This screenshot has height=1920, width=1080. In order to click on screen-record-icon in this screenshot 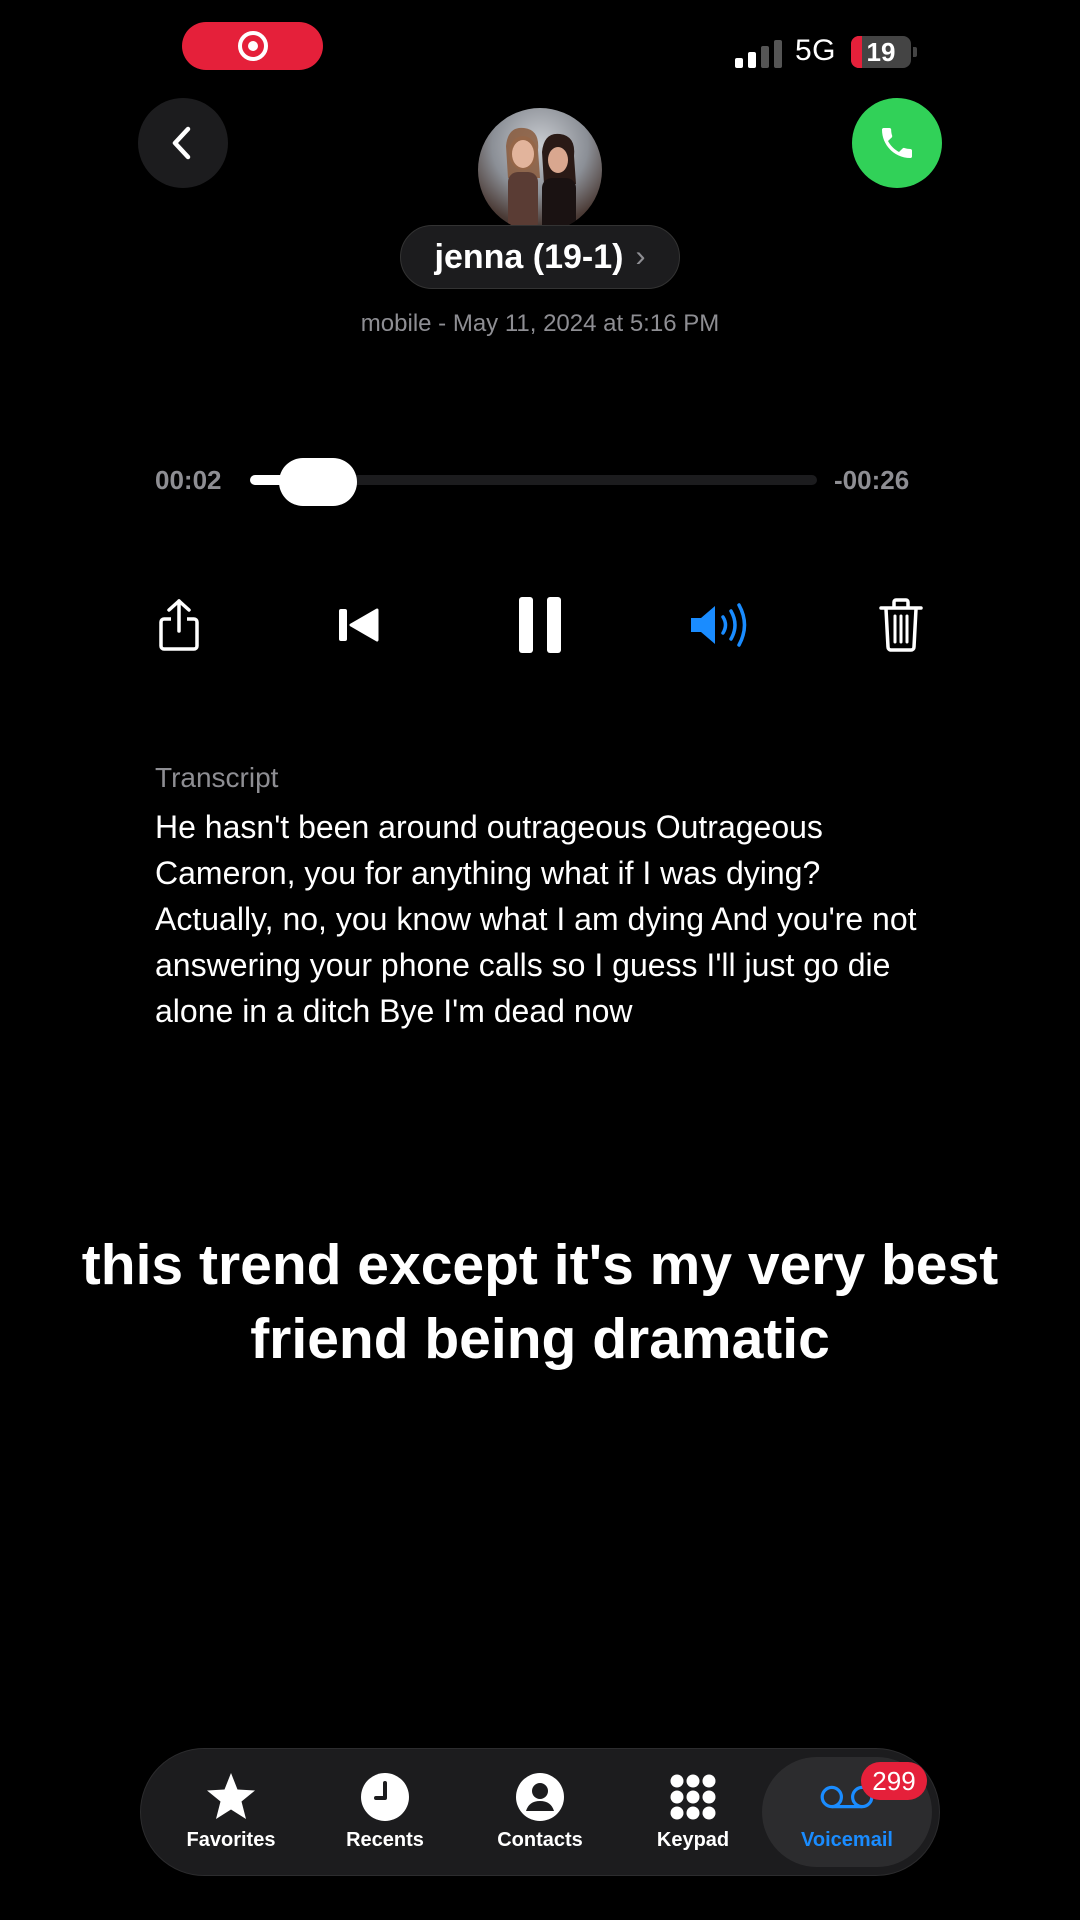, I will do `click(252, 46)`.